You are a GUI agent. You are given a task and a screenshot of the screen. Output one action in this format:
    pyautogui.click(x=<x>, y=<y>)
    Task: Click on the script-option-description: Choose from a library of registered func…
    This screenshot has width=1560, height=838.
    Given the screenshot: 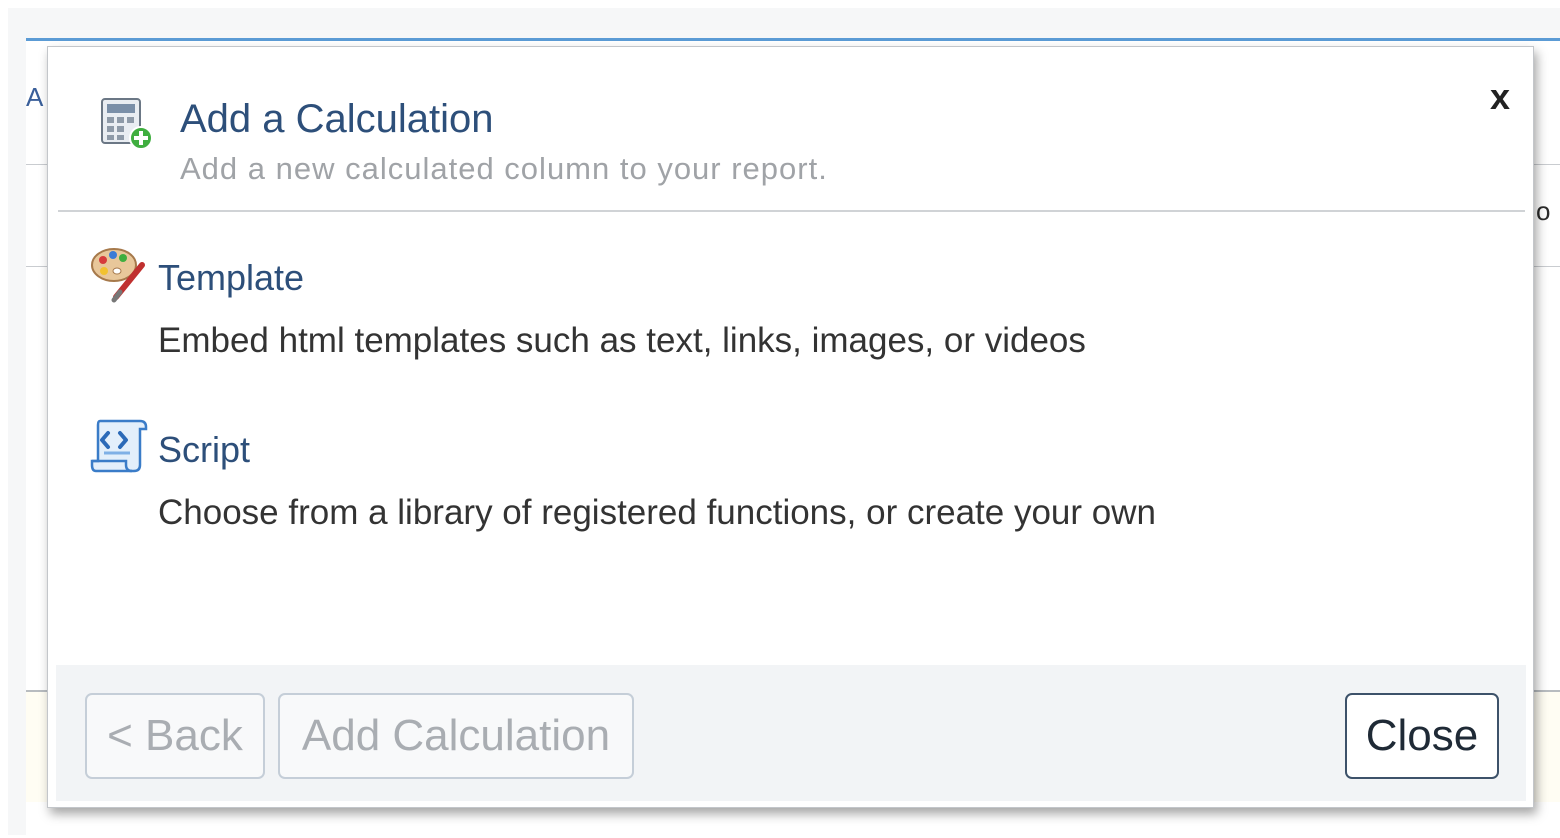 What is the action you would take?
    pyautogui.click(x=657, y=512)
    